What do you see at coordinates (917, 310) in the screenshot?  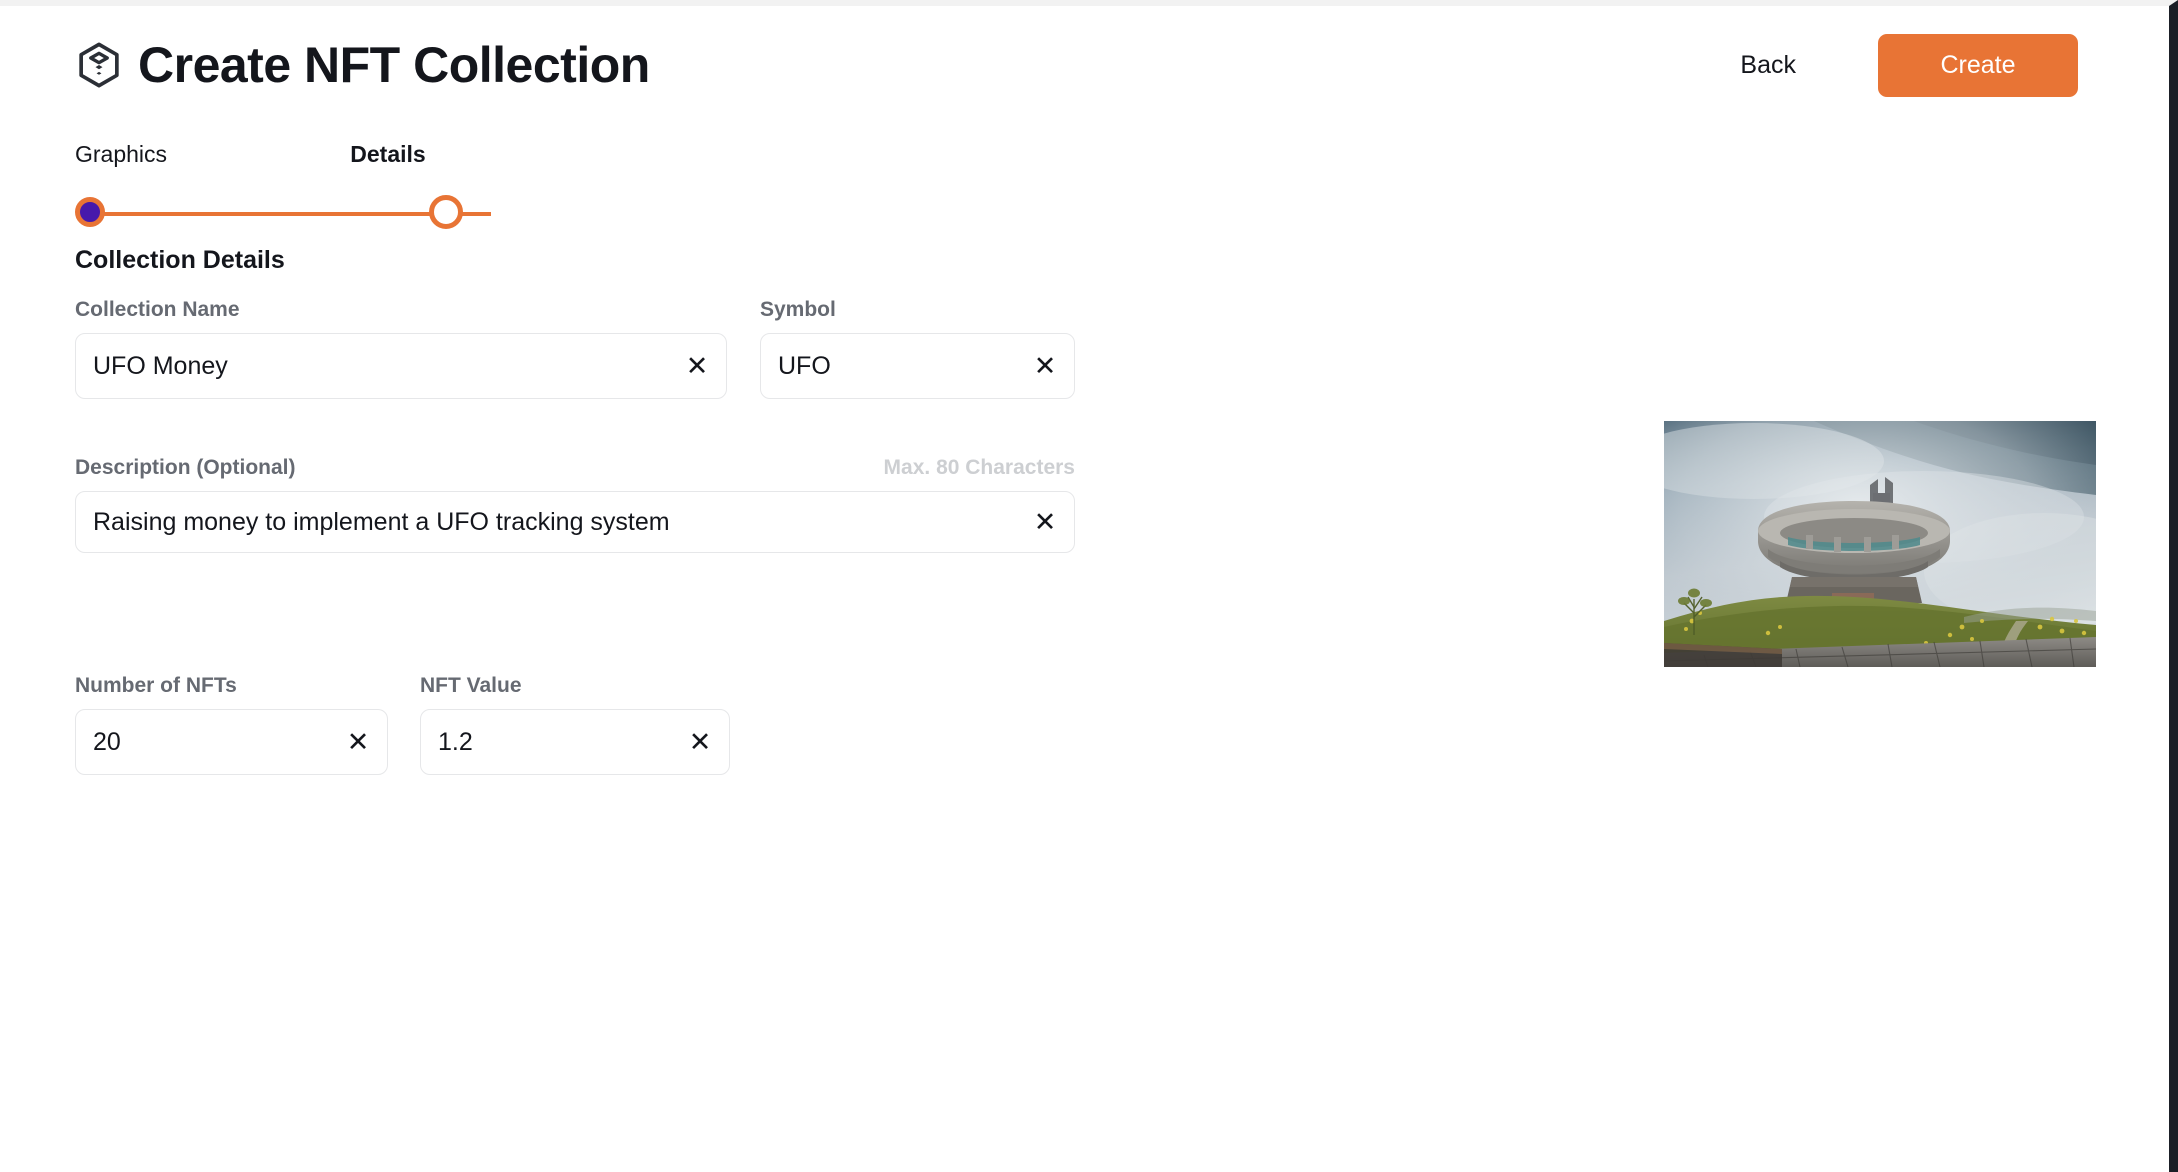 I see `field-head: Symbol` at bounding box center [917, 310].